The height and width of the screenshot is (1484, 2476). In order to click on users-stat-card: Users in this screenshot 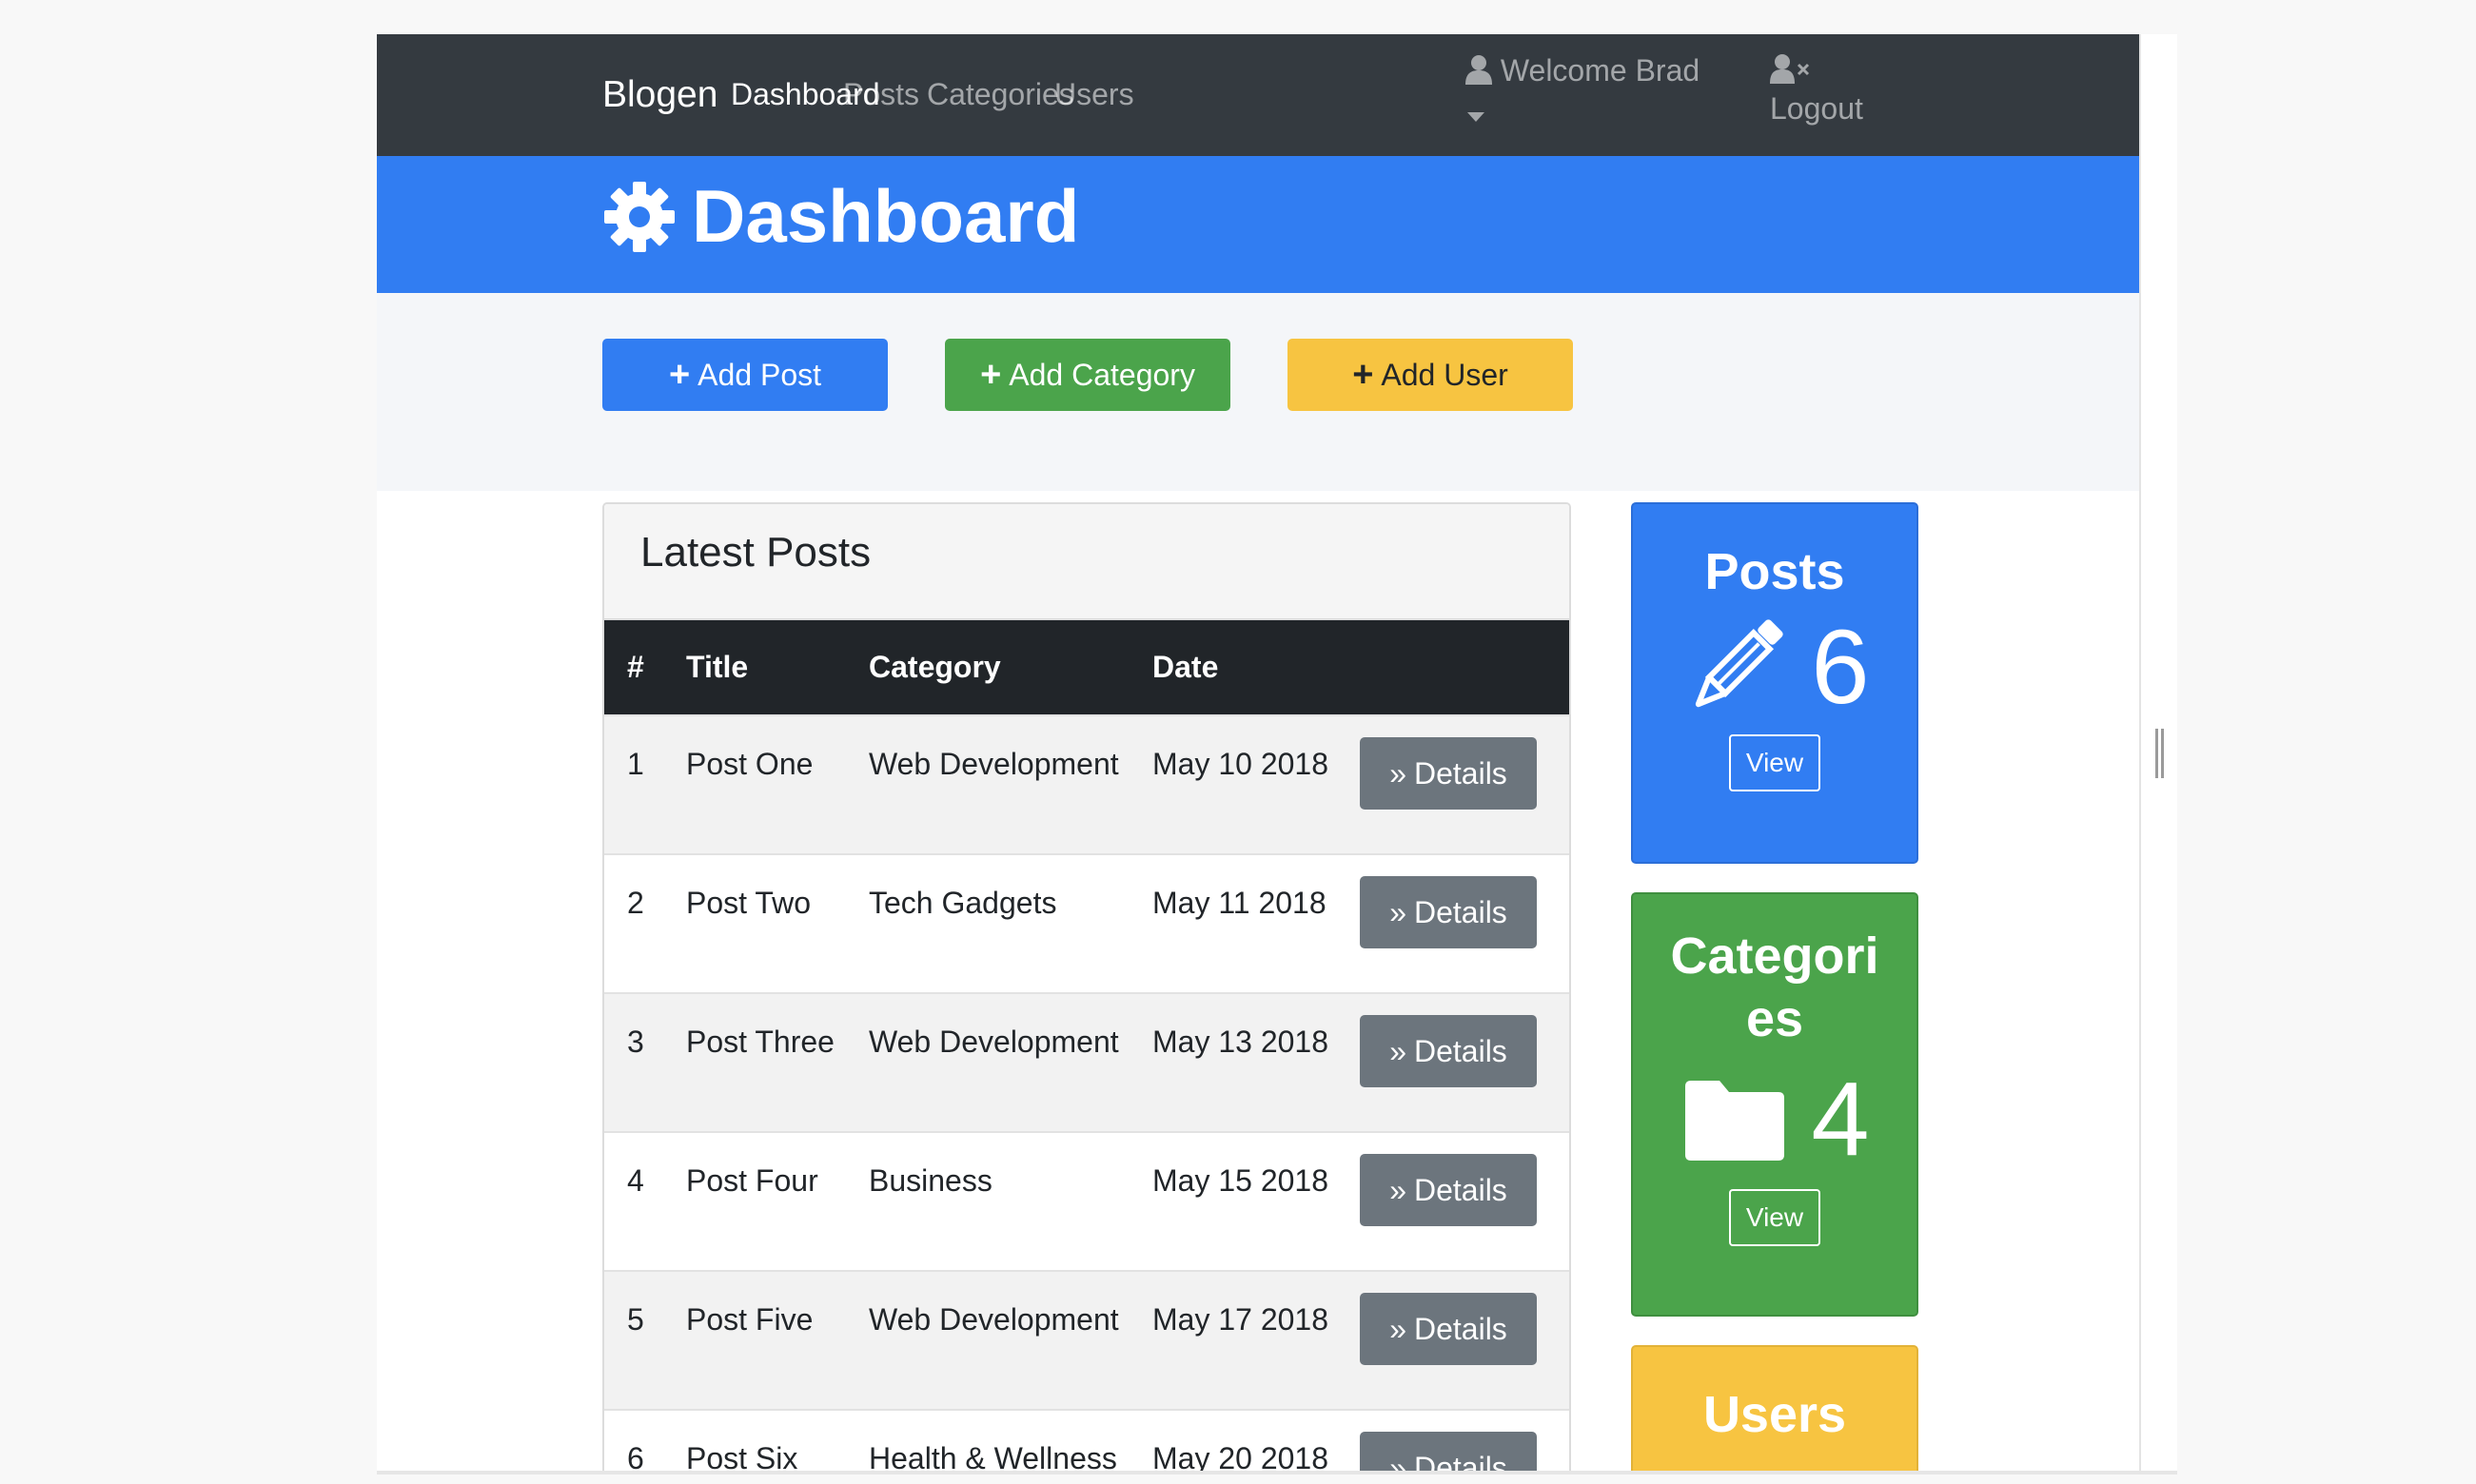, I will do `click(1774, 1409)`.